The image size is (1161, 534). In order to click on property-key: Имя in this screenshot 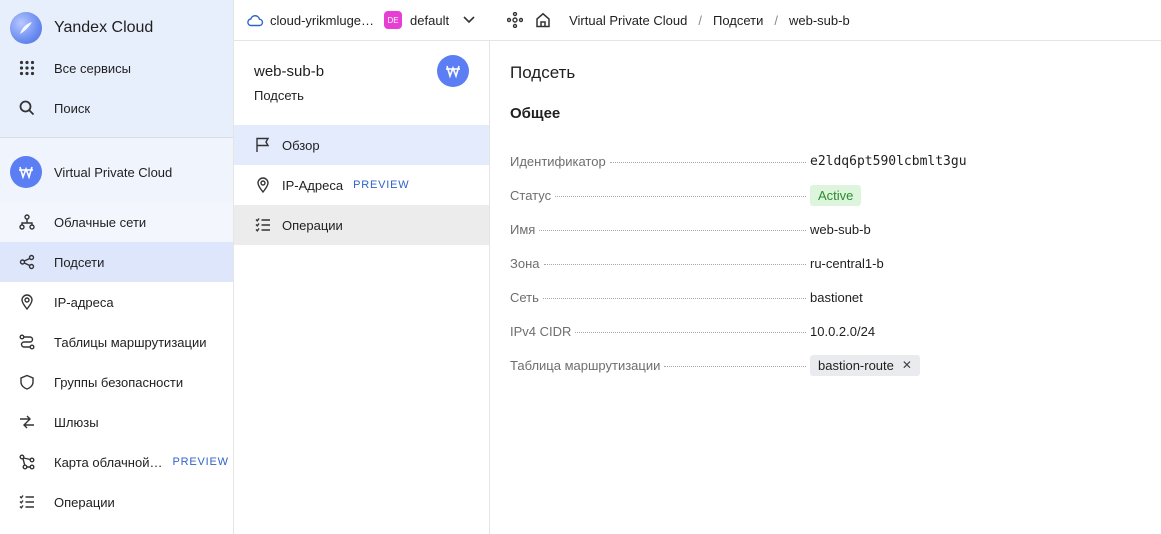, I will do `click(523, 229)`.